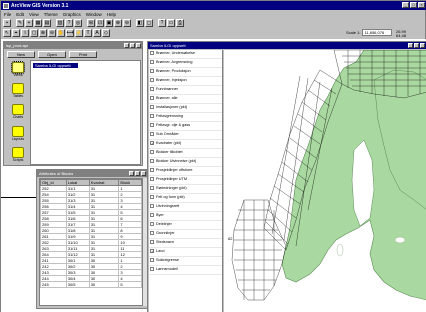 The height and width of the screenshot is (312, 426). Describe the element at coordinates (421, 5) in the screenshot. I see `close-button: ×` at that location.